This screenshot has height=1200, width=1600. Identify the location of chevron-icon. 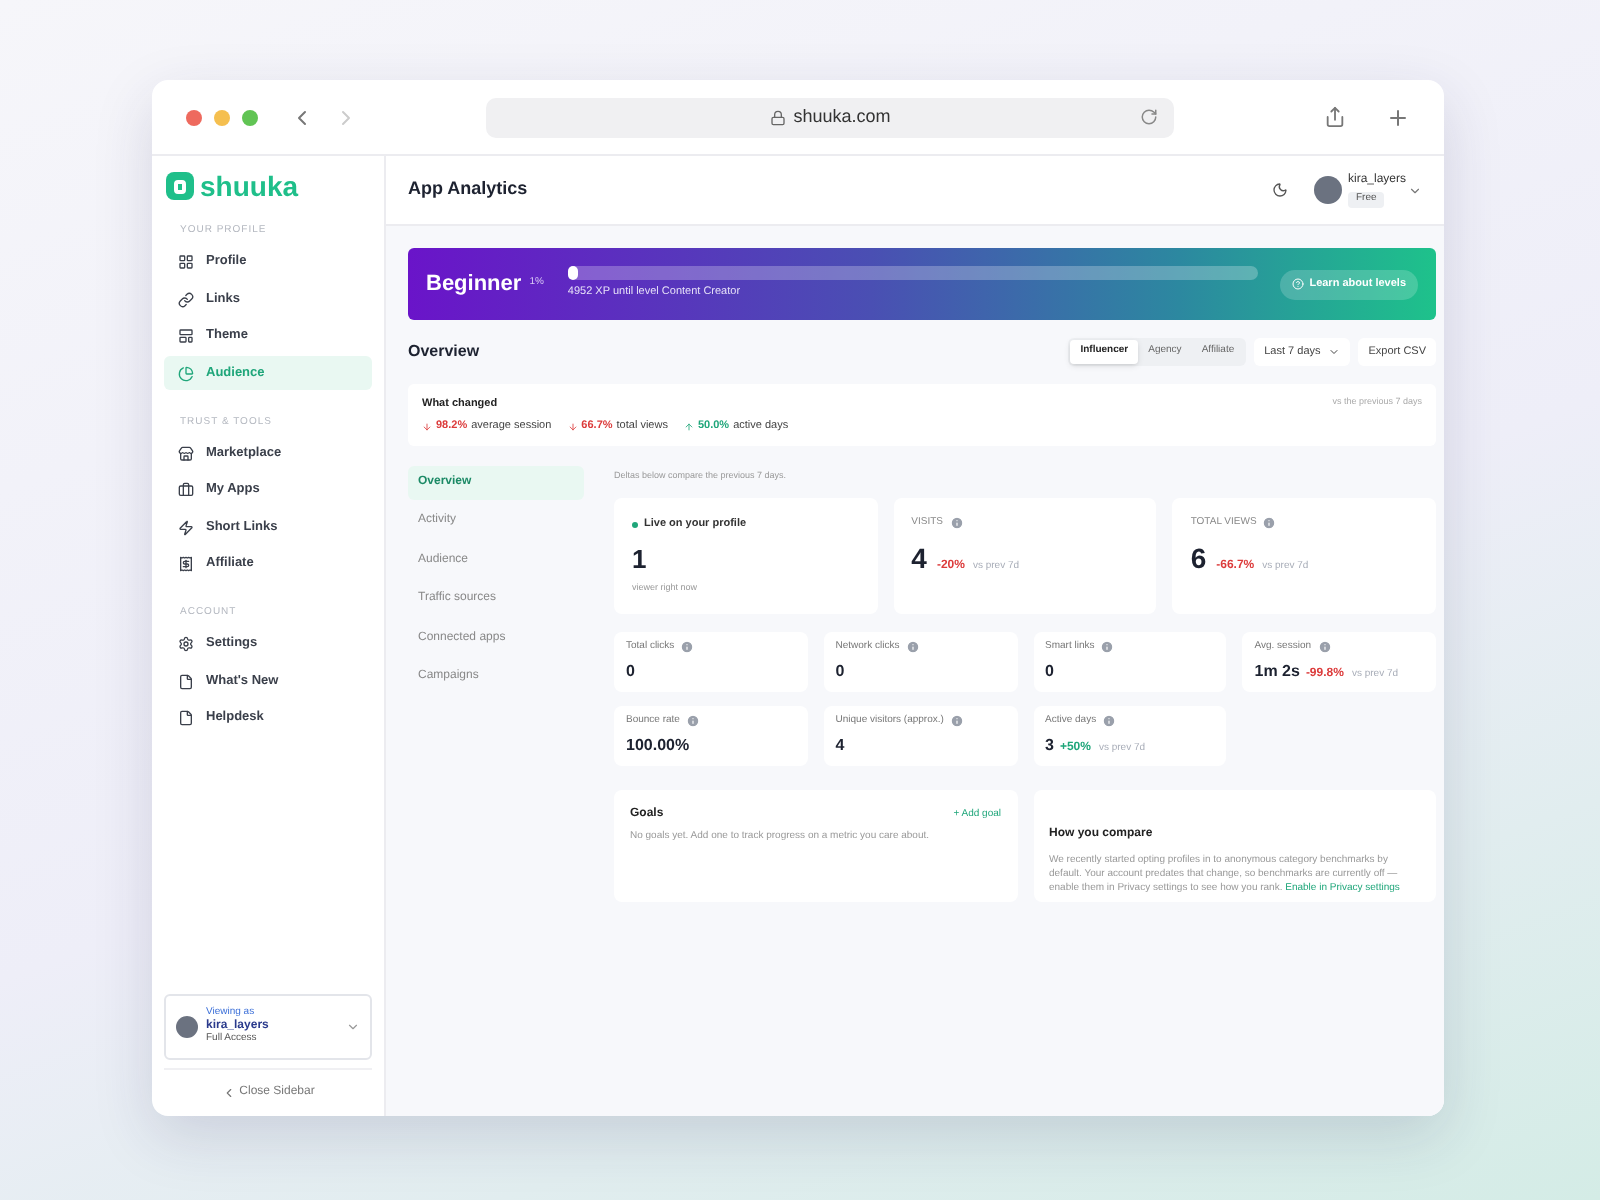
(228, 1093).